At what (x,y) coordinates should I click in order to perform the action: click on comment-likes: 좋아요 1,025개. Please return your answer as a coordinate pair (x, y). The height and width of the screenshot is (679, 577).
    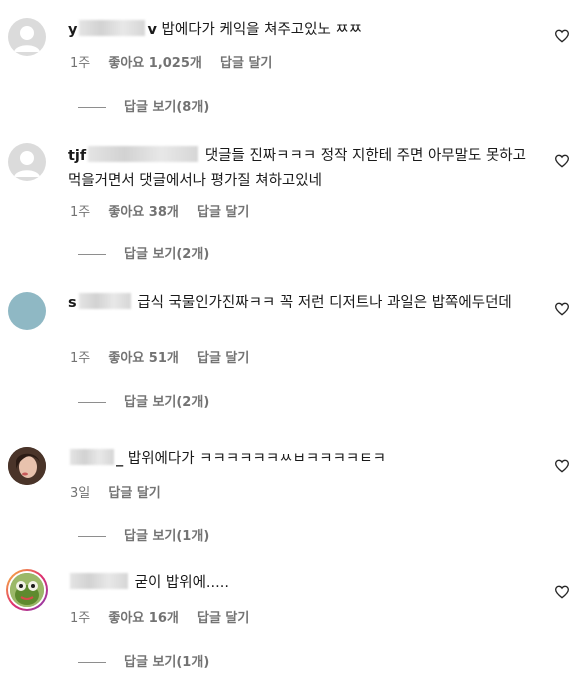
    Looking at the image, I should click on (155, 63).